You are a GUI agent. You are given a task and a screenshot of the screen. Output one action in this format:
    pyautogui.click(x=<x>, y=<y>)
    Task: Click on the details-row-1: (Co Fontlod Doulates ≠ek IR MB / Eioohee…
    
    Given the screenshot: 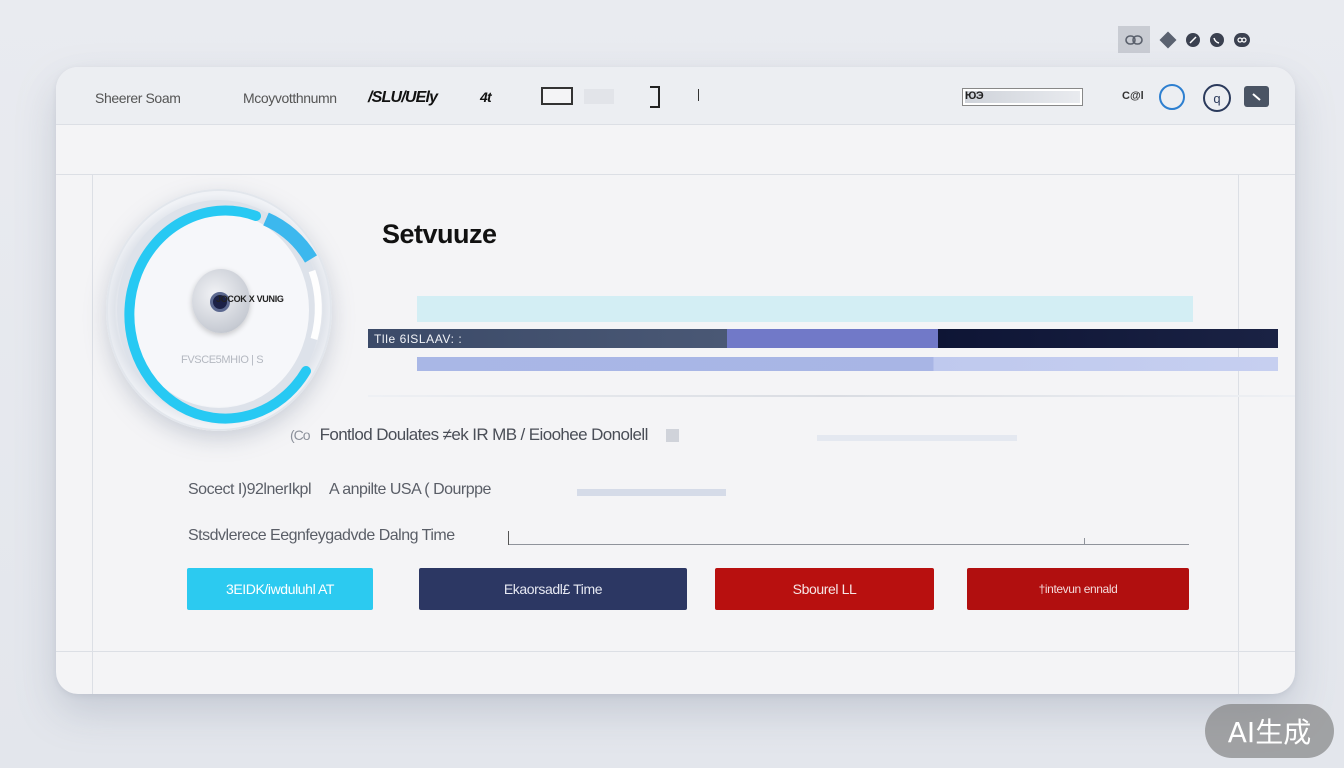 What is the action you would take?
    pyautogui.click(x=484, y=435)
    